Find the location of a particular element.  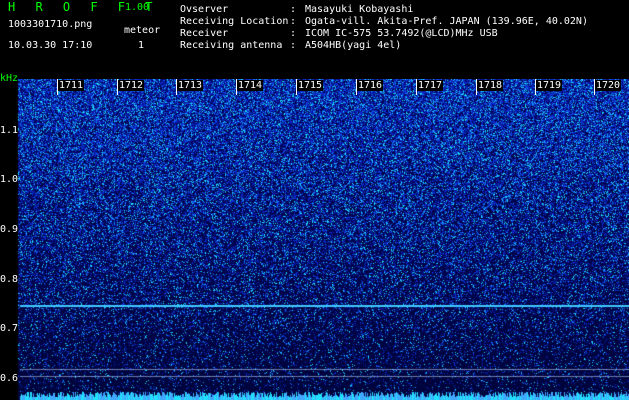

x-tick-label: 1715 is located at coordinates (310, 85).